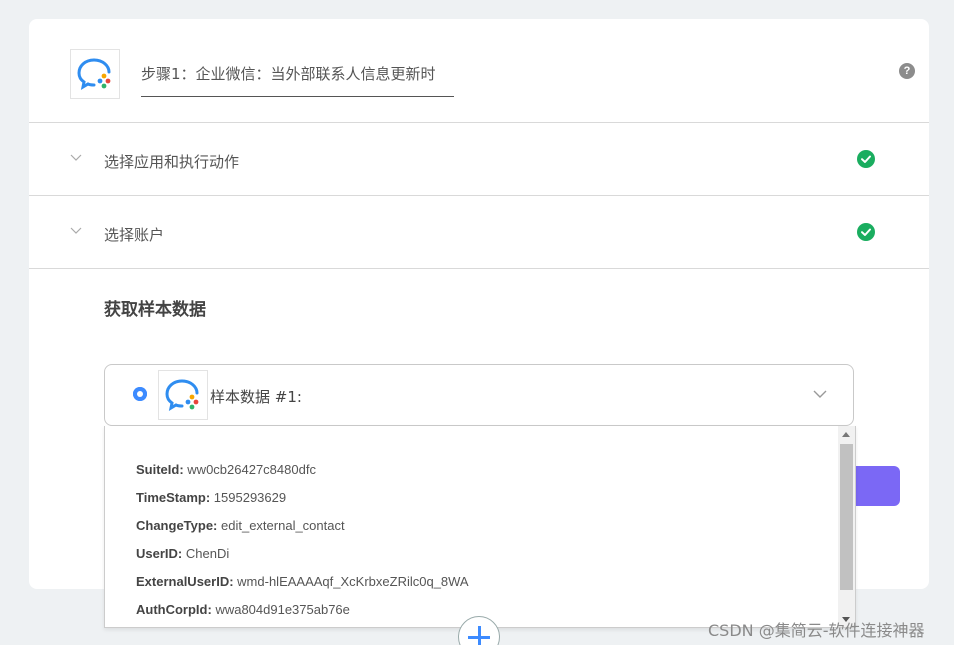  What do you see at coordinates (846, 517) in the screenshot?
I see `scroll-thumb` at bounding box center [846, 517].